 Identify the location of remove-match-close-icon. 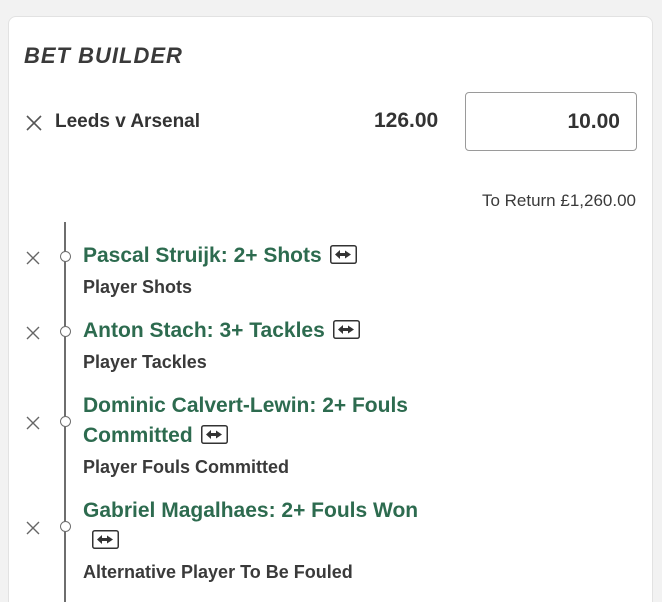
(34, 123).